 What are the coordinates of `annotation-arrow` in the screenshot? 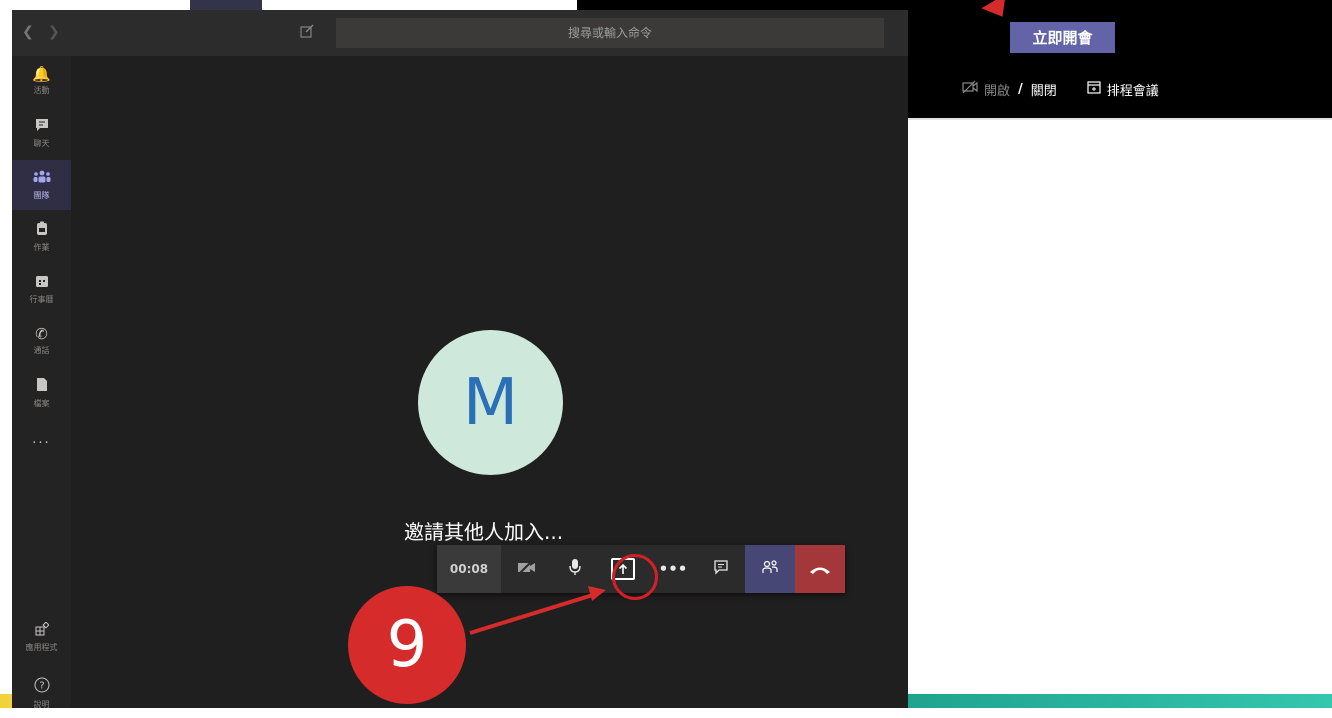 It's located at (537, 610).